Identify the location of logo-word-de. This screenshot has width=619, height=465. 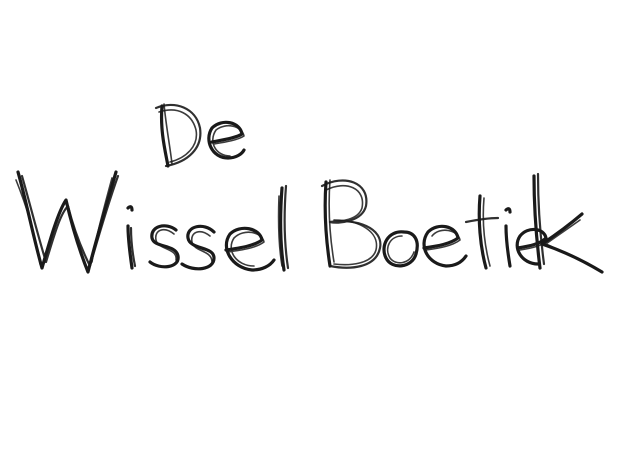
(200, 135).